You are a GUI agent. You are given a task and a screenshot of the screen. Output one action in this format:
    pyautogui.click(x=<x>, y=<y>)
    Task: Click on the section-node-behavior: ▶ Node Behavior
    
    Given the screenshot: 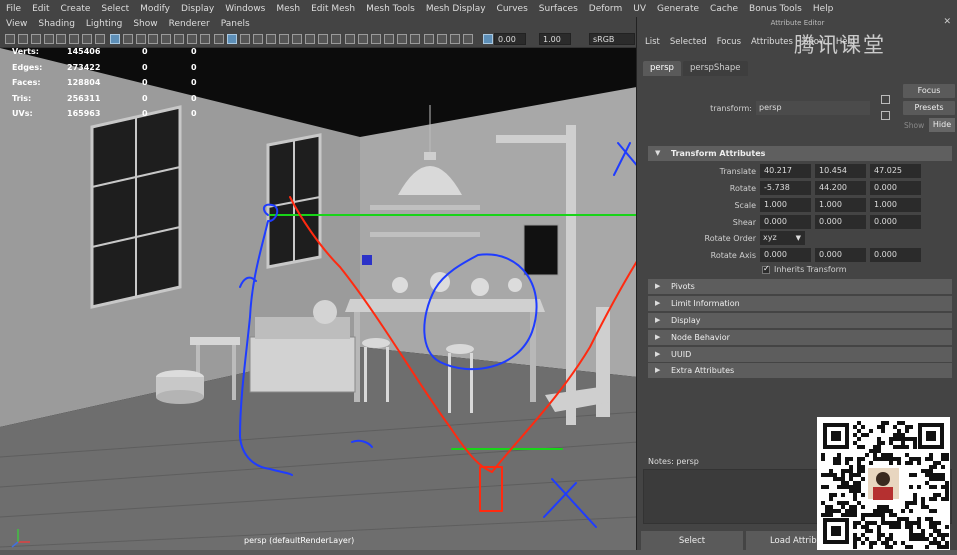 What is the action you would take?
    pyautogui.click(x=800, y=337)
    